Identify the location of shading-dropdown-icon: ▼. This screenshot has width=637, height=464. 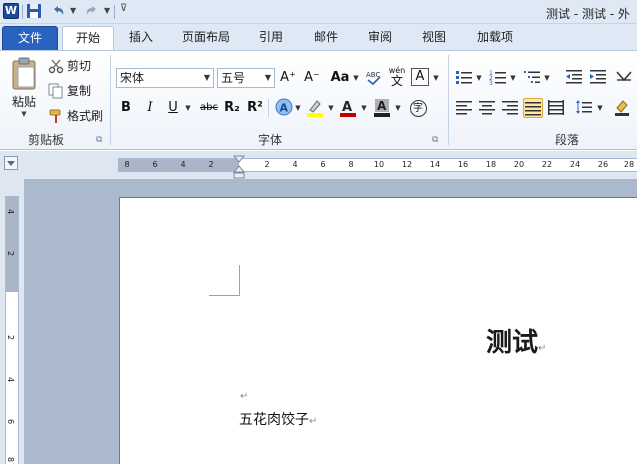
(398, 108).